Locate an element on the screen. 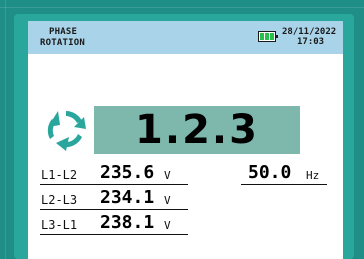  screen-title-line2: ROTATION is located at coordinates (62, 43).